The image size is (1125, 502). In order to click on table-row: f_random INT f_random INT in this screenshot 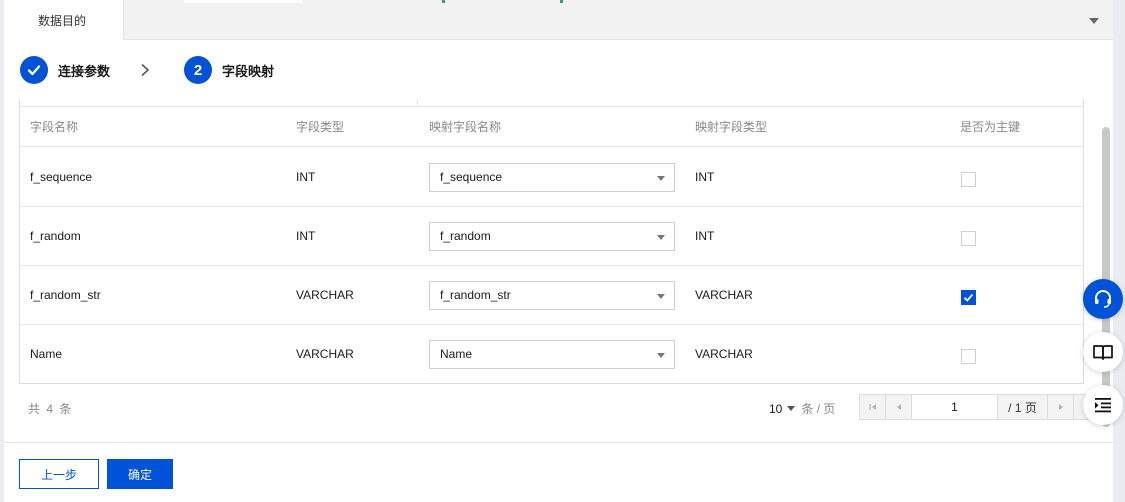, I will do `click(551, 236)`.